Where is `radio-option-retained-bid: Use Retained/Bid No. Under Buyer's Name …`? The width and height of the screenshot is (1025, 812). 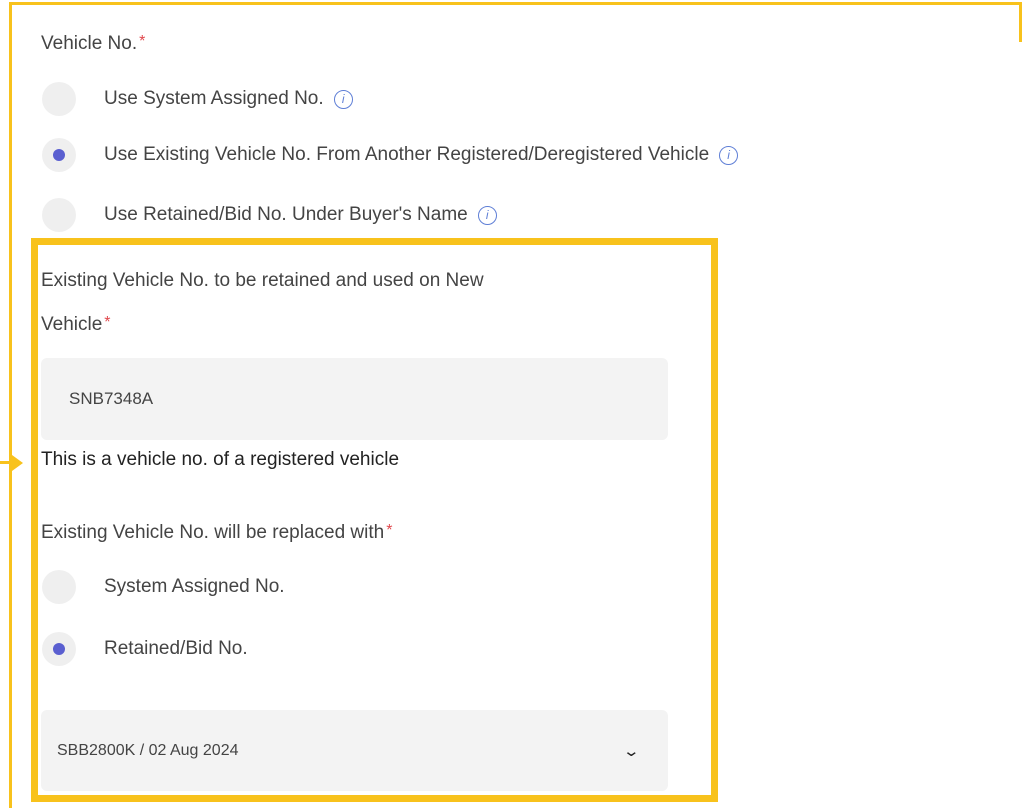 radio-option-retained-bid: Use Retained/Bid No. Under Buyer's Name … is located at coordinates (269, 215).